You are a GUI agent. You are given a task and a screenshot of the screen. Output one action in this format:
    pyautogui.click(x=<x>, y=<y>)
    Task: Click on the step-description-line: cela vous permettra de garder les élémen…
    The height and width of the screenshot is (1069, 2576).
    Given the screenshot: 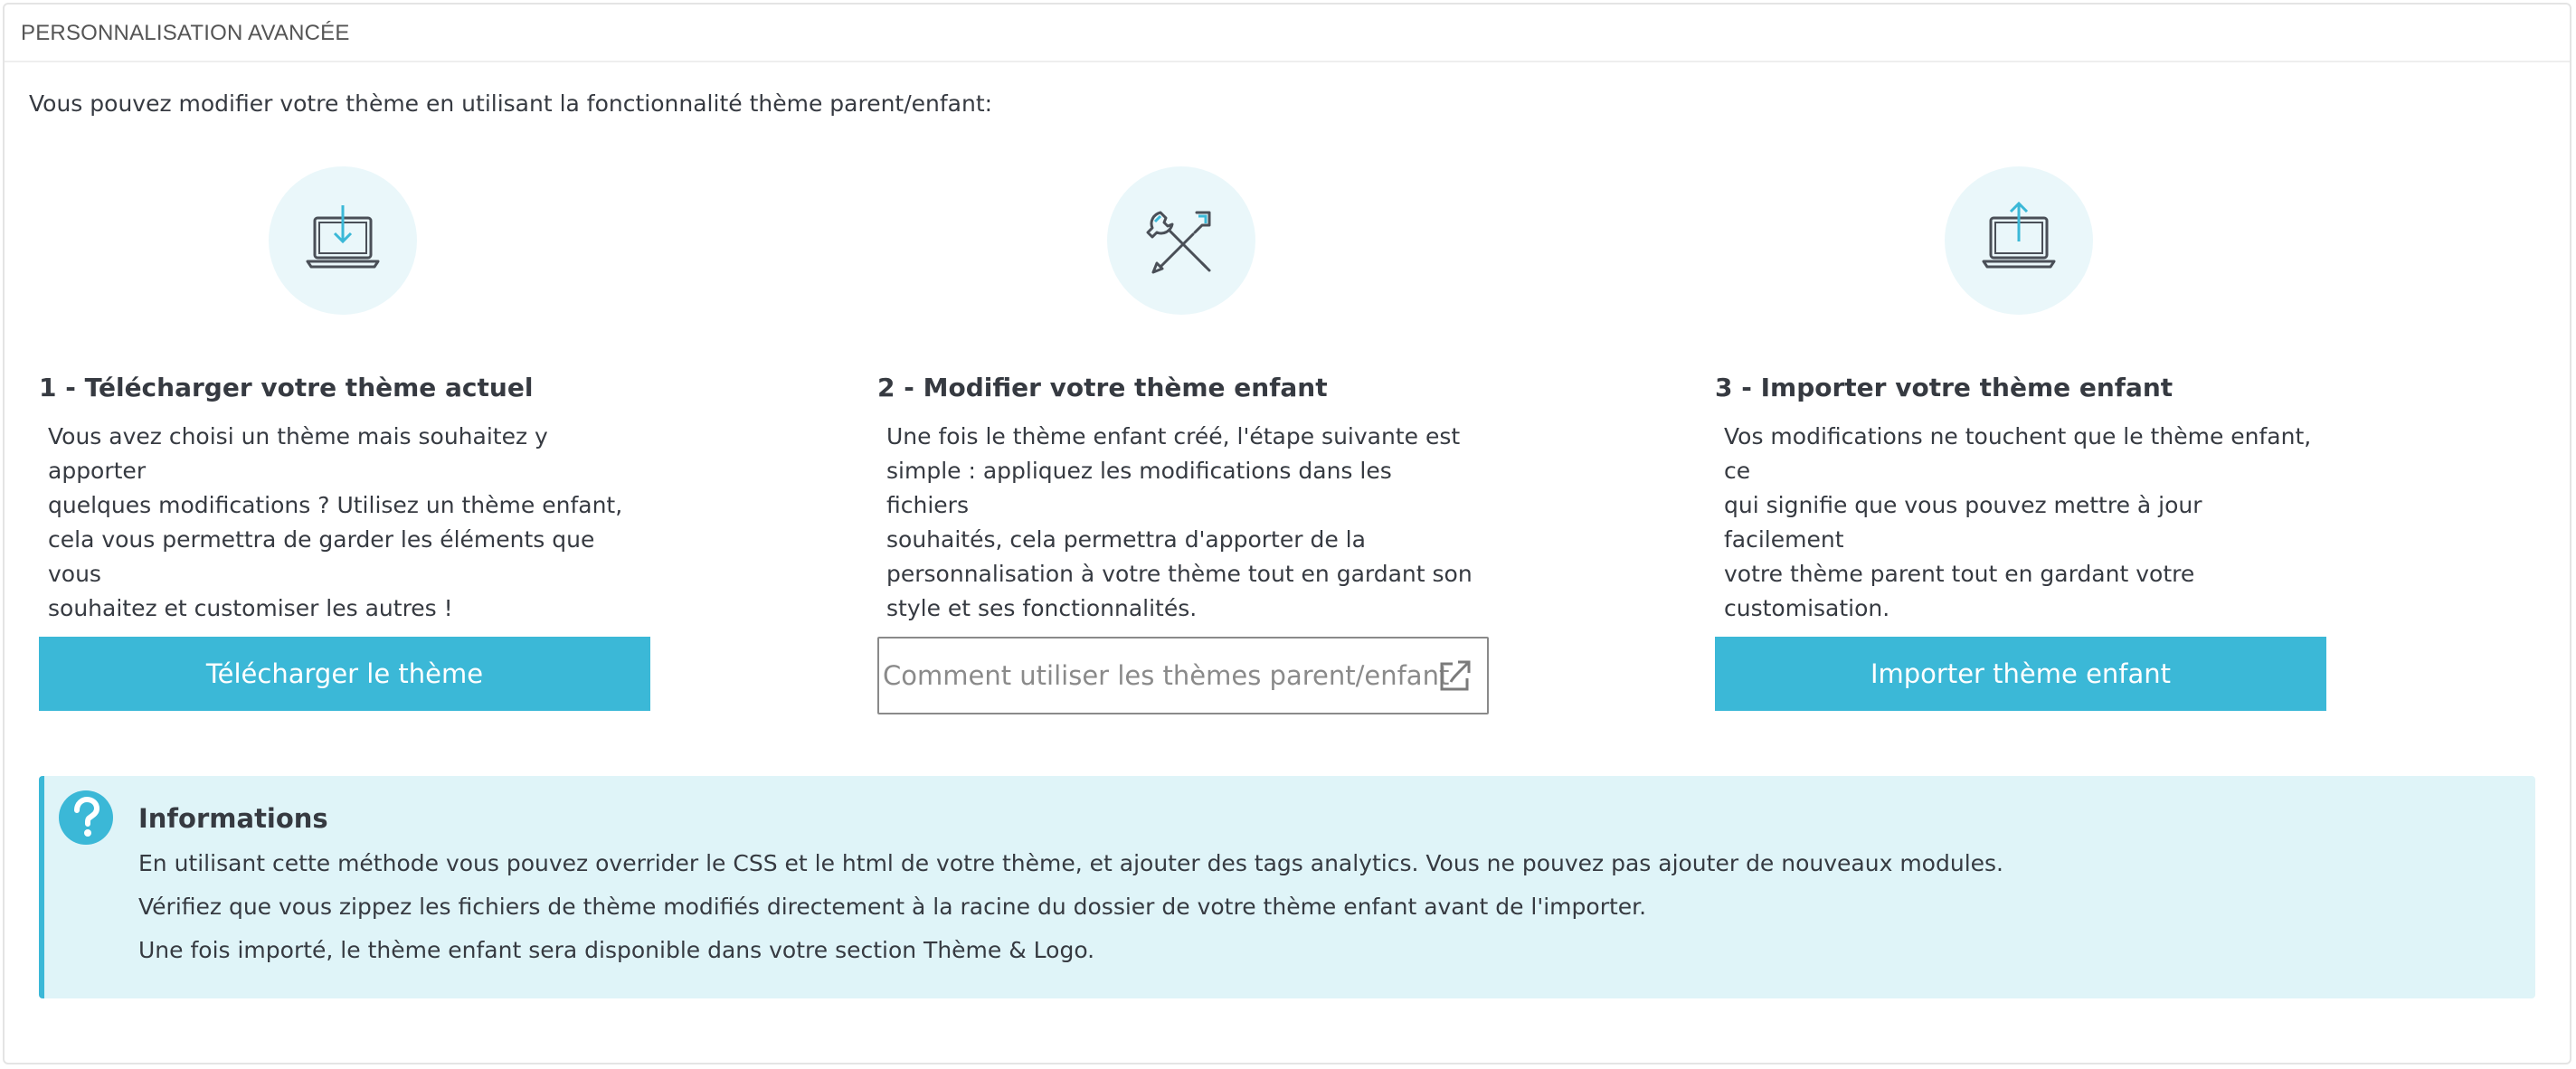 What is the action you would take?
    pyautogui.click(x=321, y=557)
    